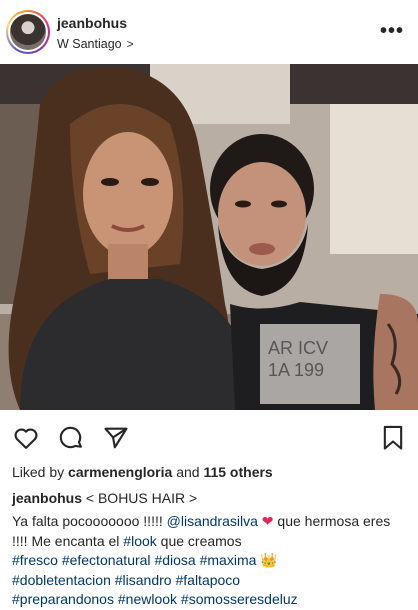 The image size is (418, 610). I want to click on caption-username-link: jeanbohus, so click(47, 498).